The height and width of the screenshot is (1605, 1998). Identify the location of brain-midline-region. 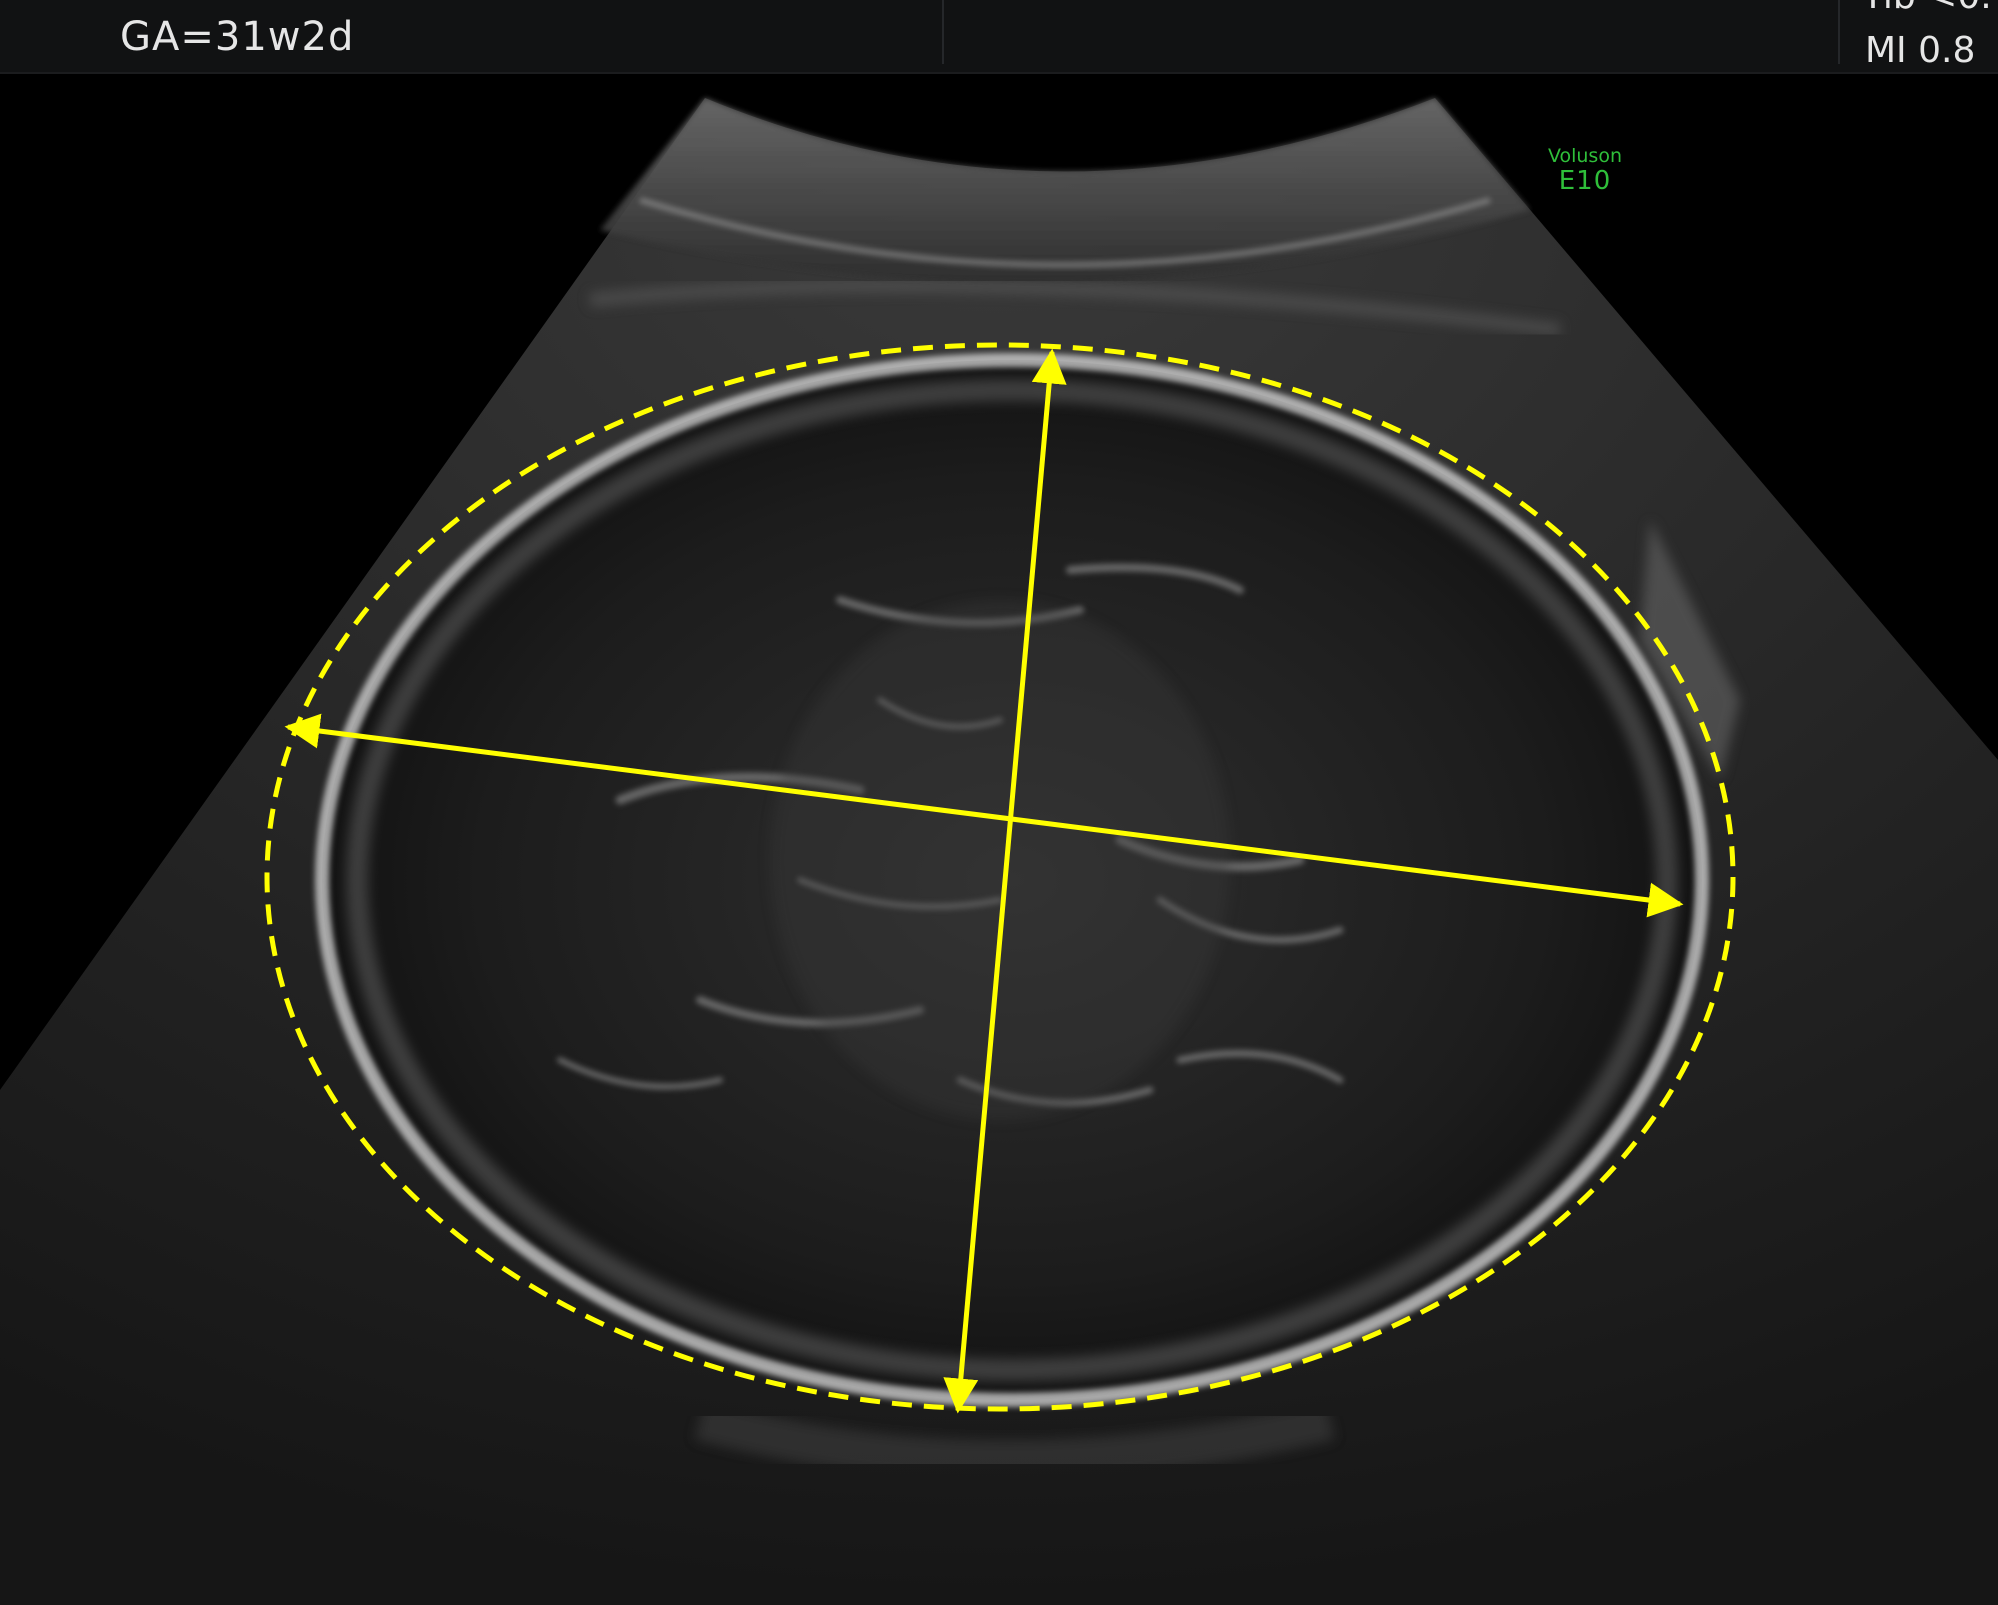
(1000, 860).